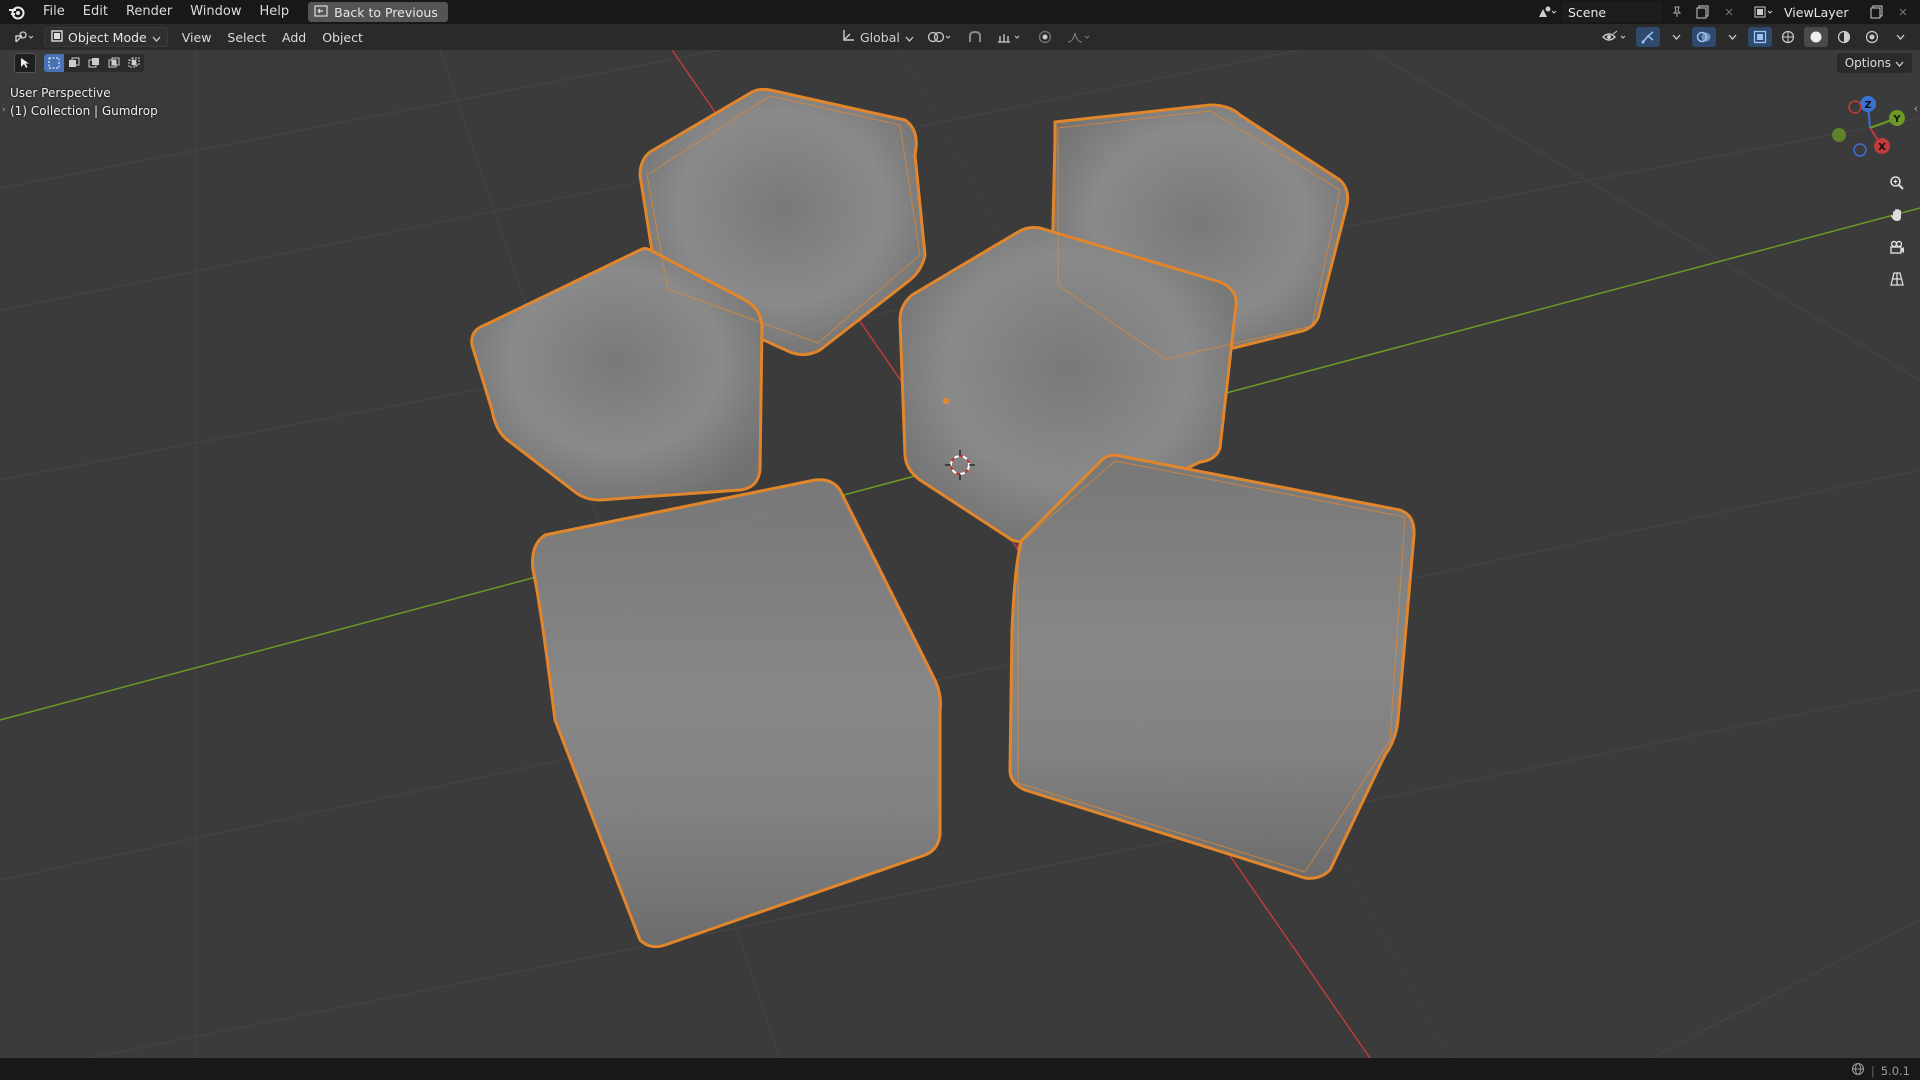  Describe the element at coordinates (25, 37) in the screenshot. I see `editor-type-icon` at that location.